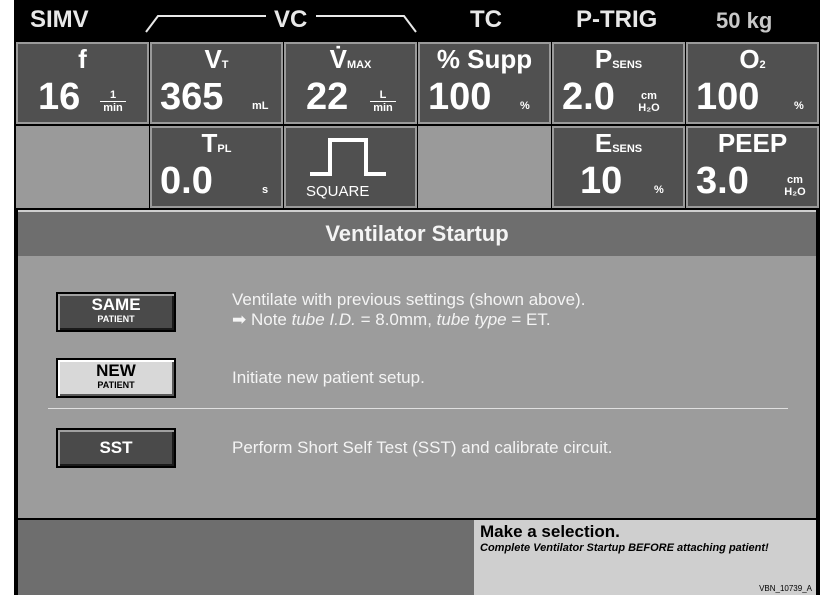 This screenshot has width=825, height=595. I want to click on square-waveform-icon, so click(348, 157).